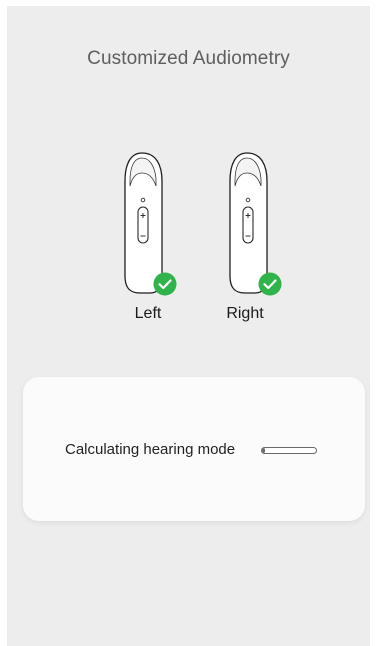 This screenshot has height=646, width=376. I want to click on left-hearing-aid, so click(148, 226).